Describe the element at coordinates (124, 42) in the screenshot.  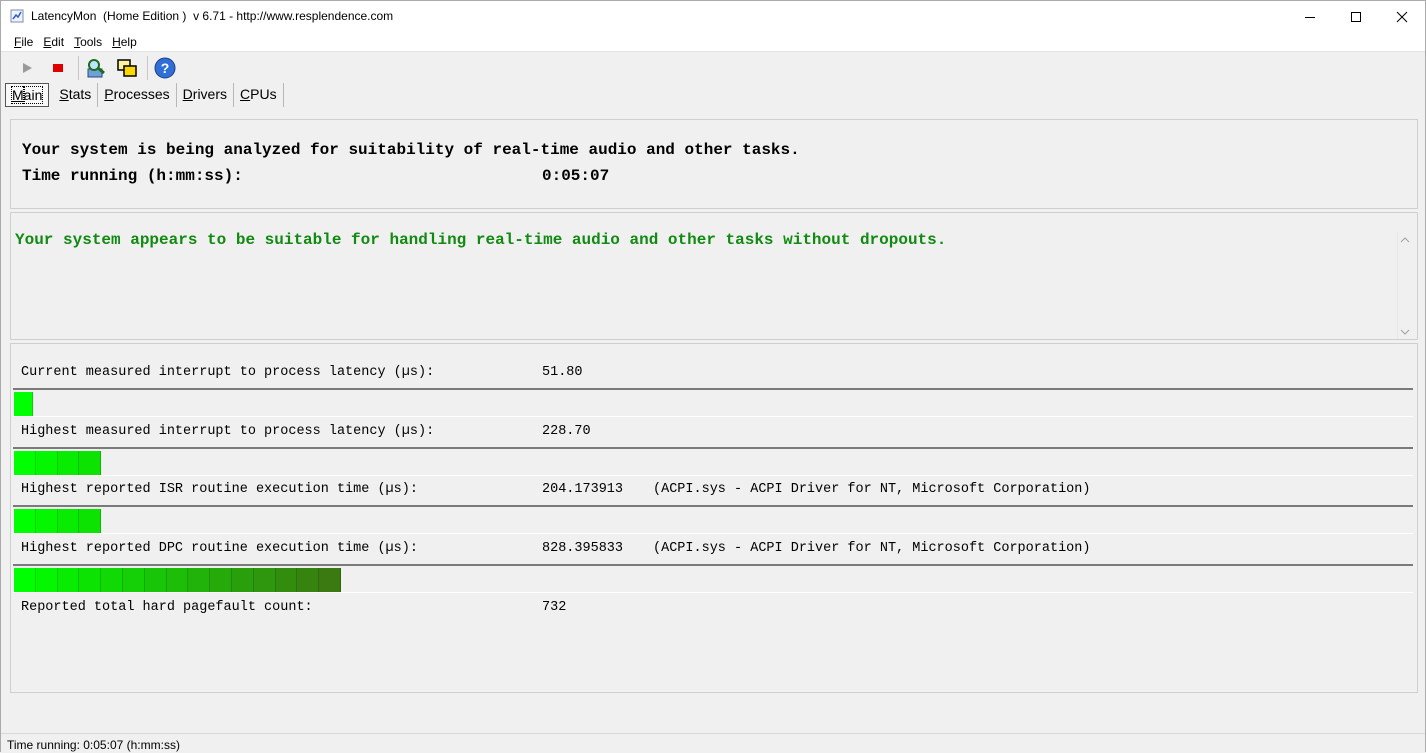
I see `menu-help: Help` at that location.